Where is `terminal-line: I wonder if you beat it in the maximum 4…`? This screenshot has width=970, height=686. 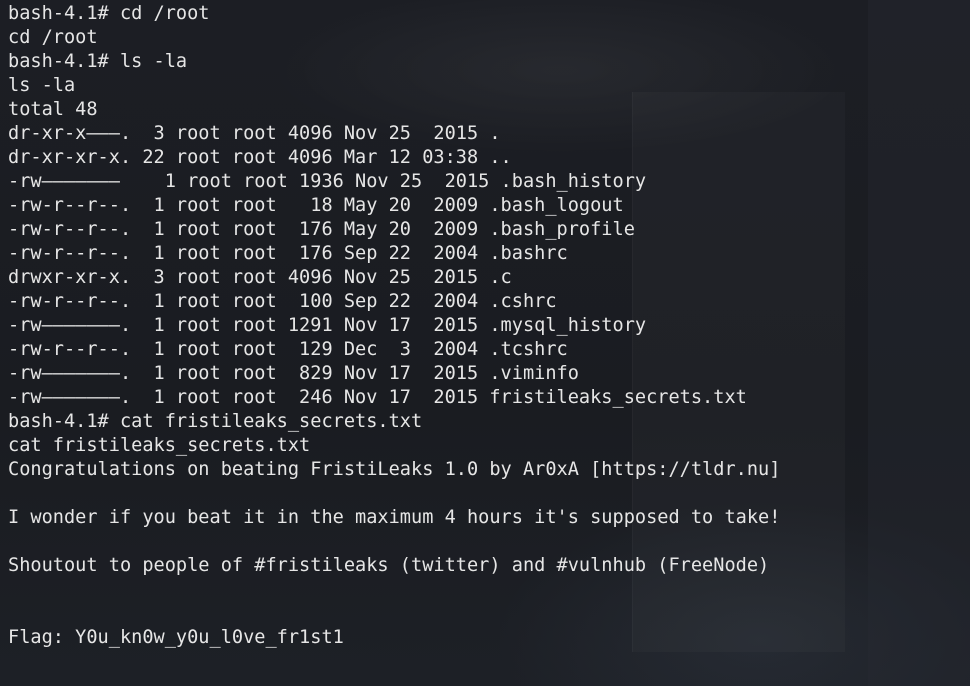
terminal-line: I wonder if you beat it in the maximum 4… is located at coordinates (394, 517).